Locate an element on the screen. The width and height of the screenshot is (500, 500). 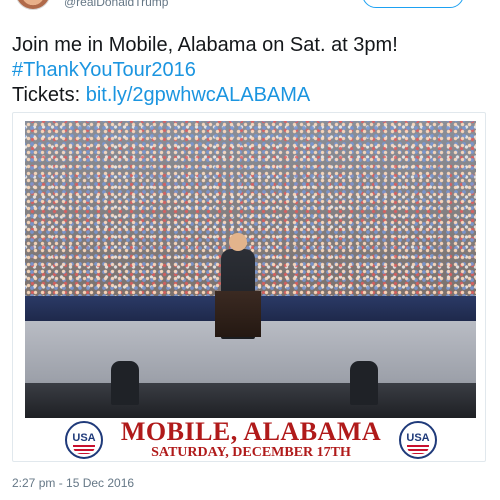
tickets-label: Tickets: is located at coordinates (49, 95).